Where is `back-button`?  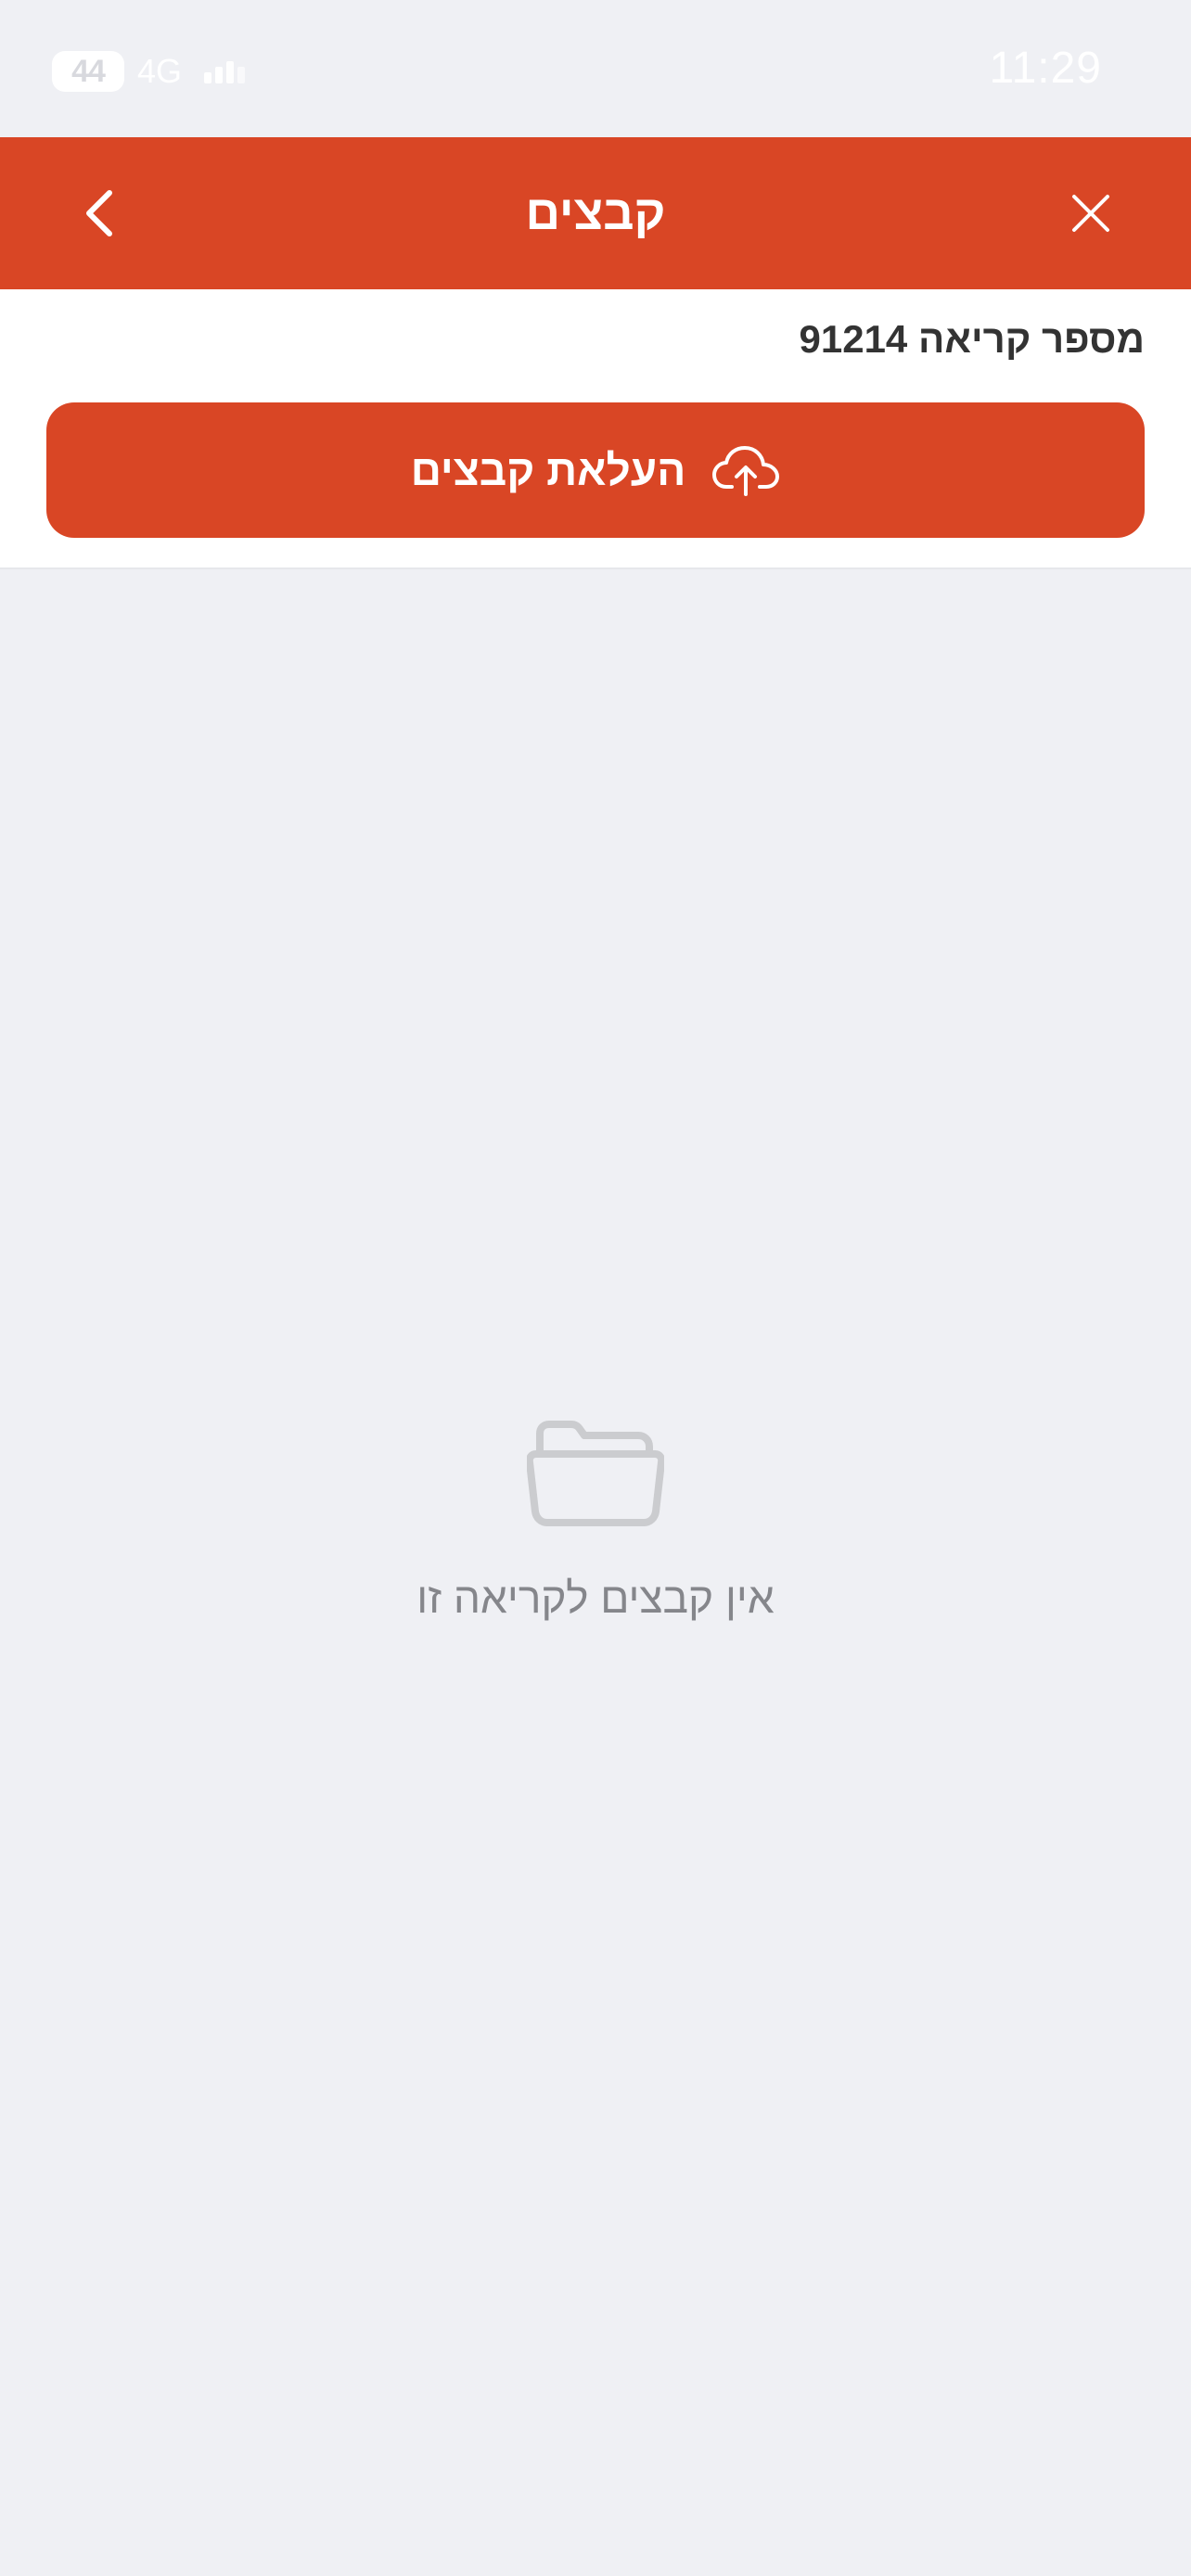 back-button is located at coordinates (100, 213).